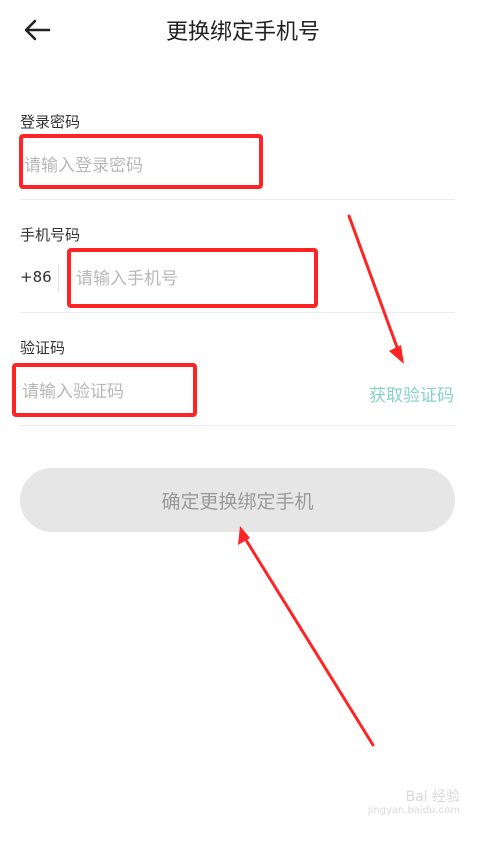 The height and width of the screenshot is (842, 486). Describe the element at coordinates (50, 235) in the screenshot. I see `phone-label: 手机号码` at that location.